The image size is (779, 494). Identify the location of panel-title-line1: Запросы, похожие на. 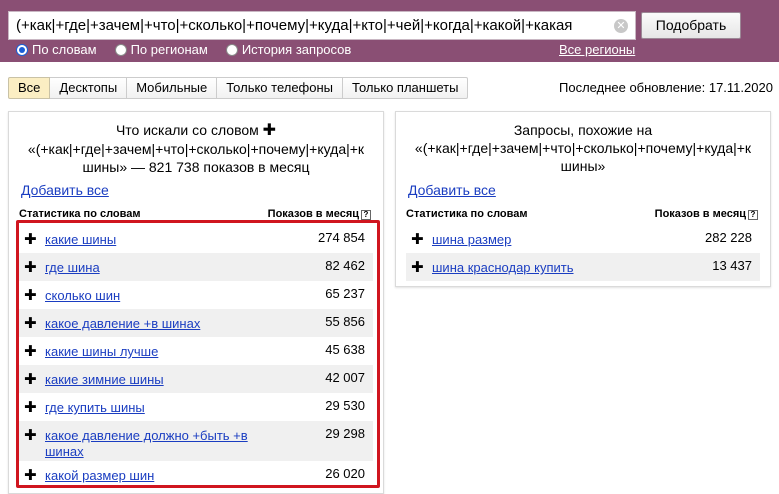
(583, 130).